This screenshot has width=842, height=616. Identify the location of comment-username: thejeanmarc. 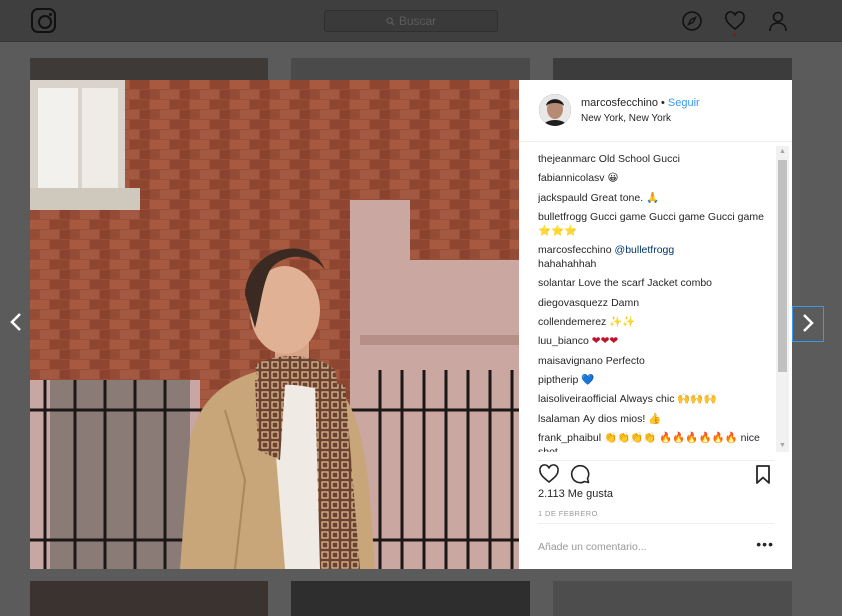
(567, 159).